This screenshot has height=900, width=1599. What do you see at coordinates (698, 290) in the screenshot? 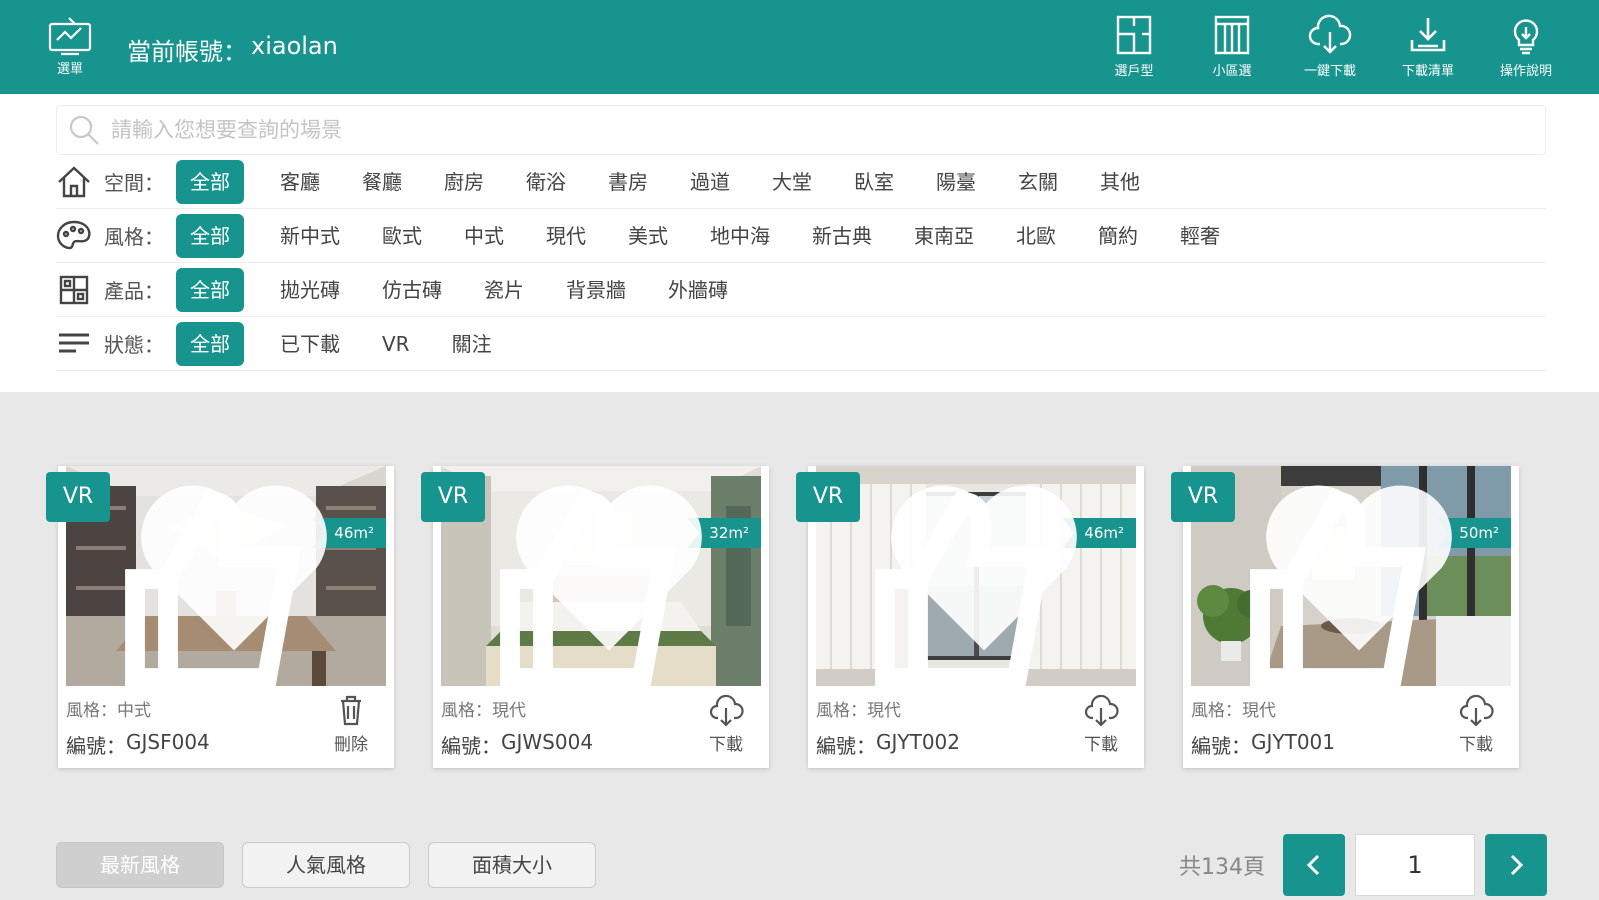
I see `chip-product-exterior-tile: 外牆磚` at bounding box center [698, 290].